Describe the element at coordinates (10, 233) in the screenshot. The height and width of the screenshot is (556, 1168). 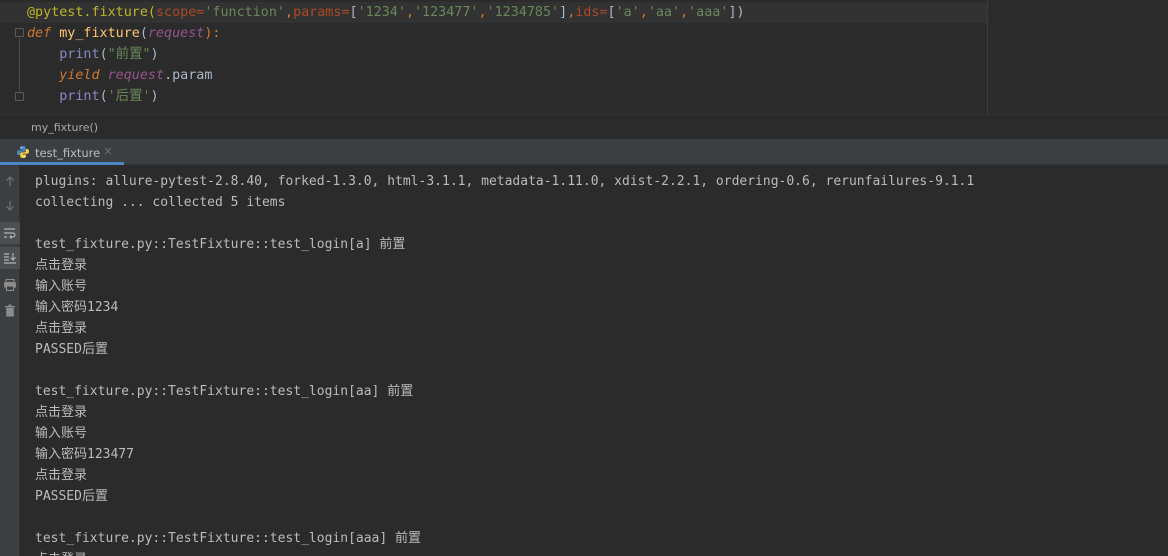
I see `soft-wrap-icon` at that location.